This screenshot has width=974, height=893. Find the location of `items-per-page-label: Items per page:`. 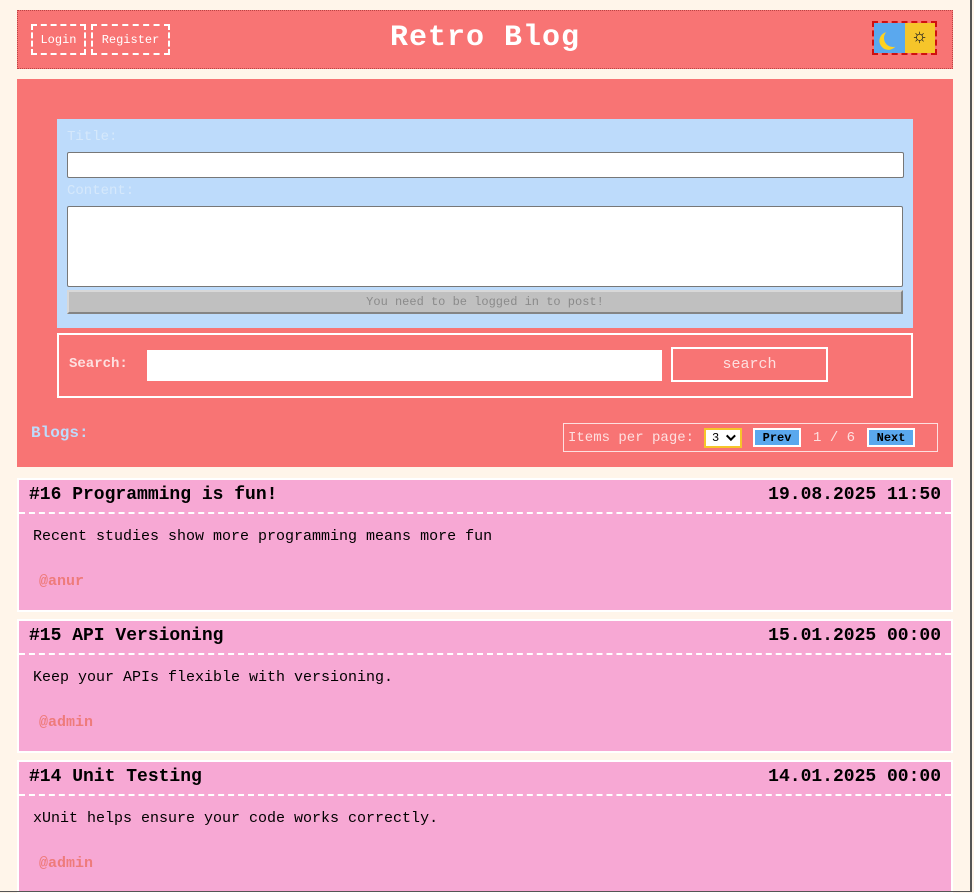

items-per-page-label: Items per page: is located at coordinates (631, 437).